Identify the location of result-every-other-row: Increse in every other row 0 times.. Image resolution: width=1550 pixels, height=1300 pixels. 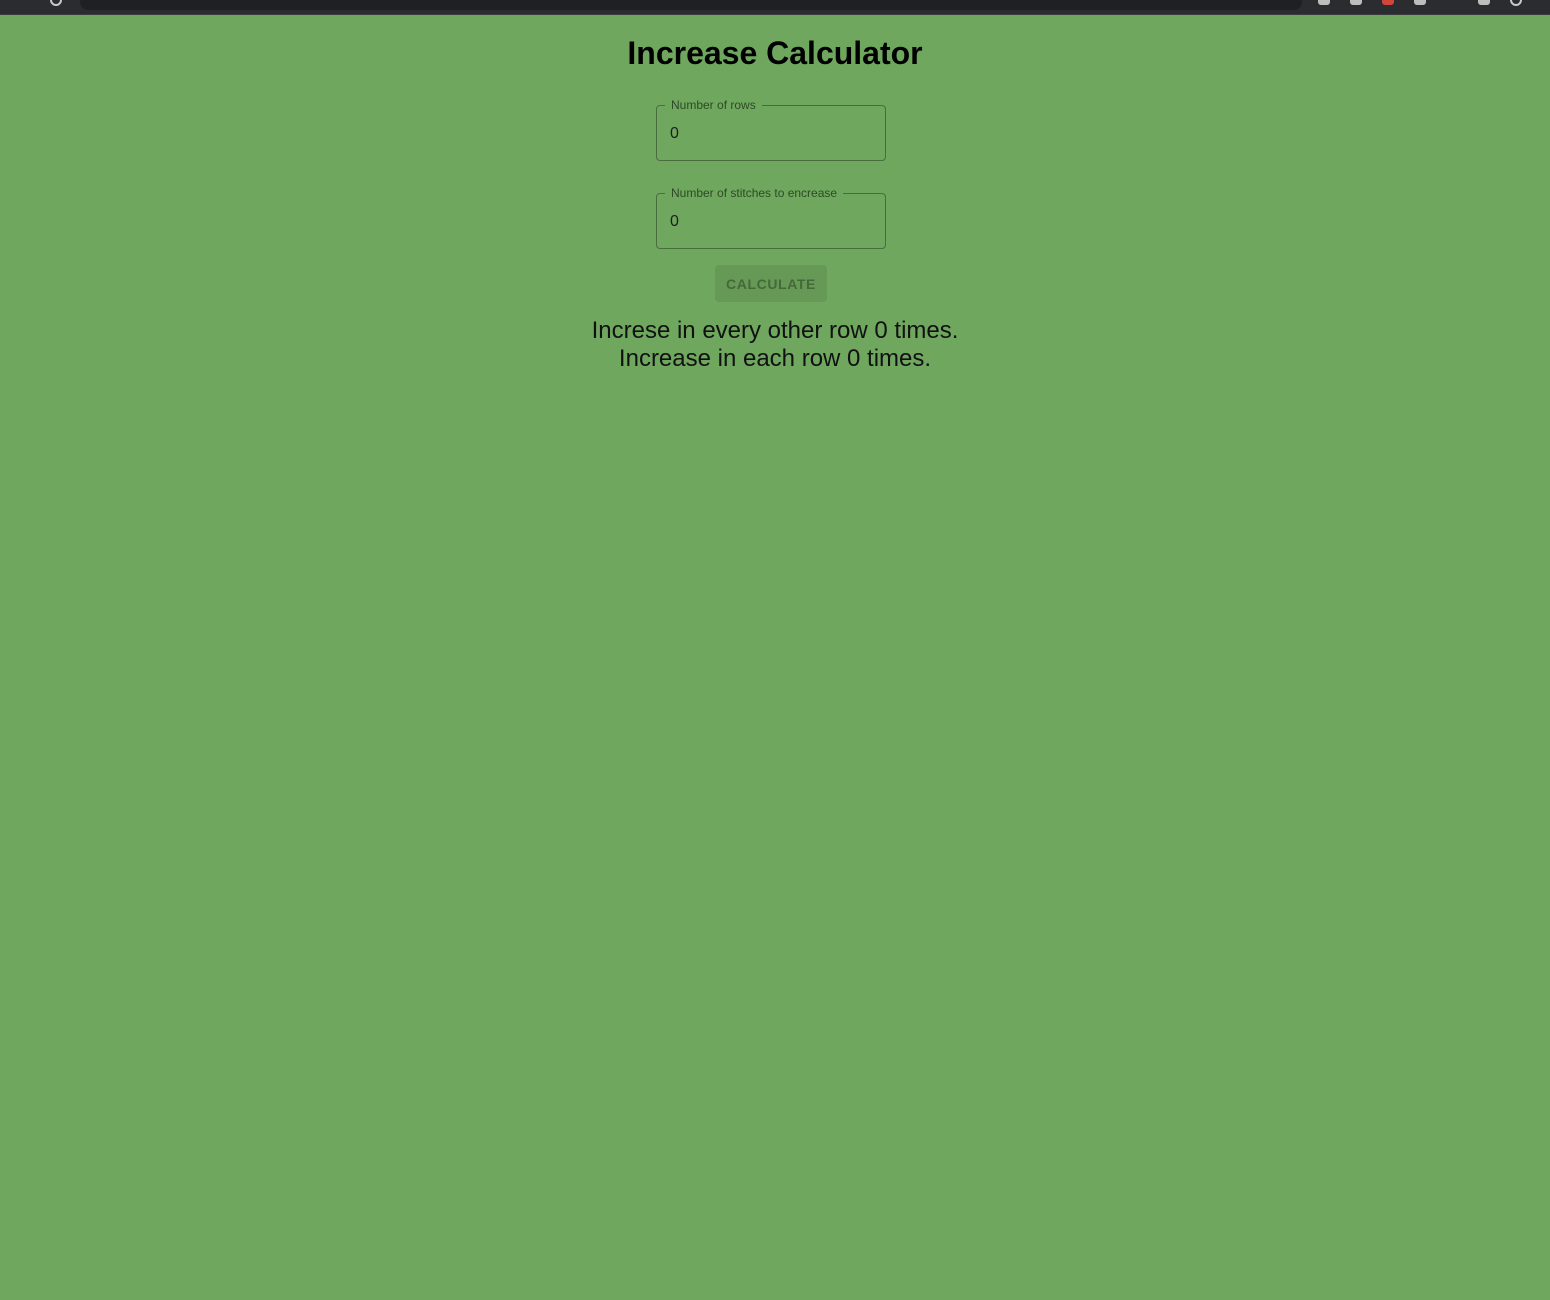
(775, 330).